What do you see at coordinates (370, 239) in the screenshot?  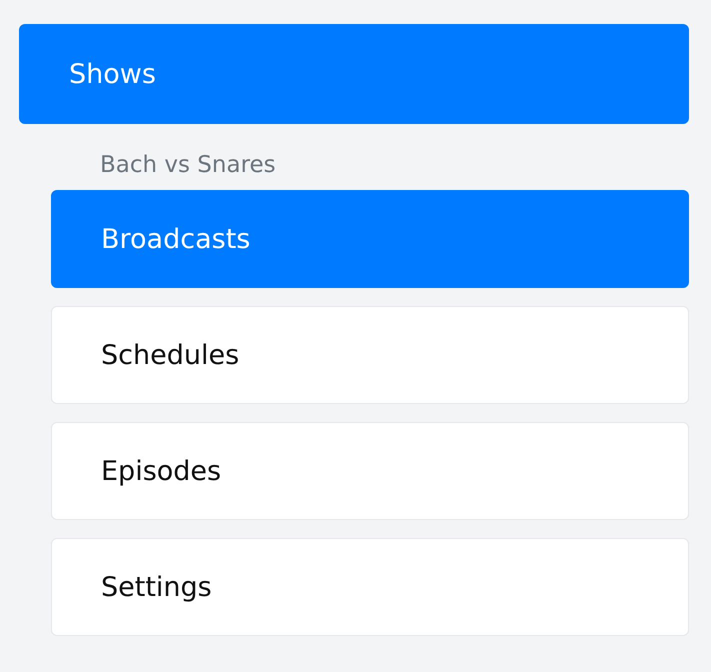 I see `nav-item: Broadcasts` at bounding box center [370, 239].